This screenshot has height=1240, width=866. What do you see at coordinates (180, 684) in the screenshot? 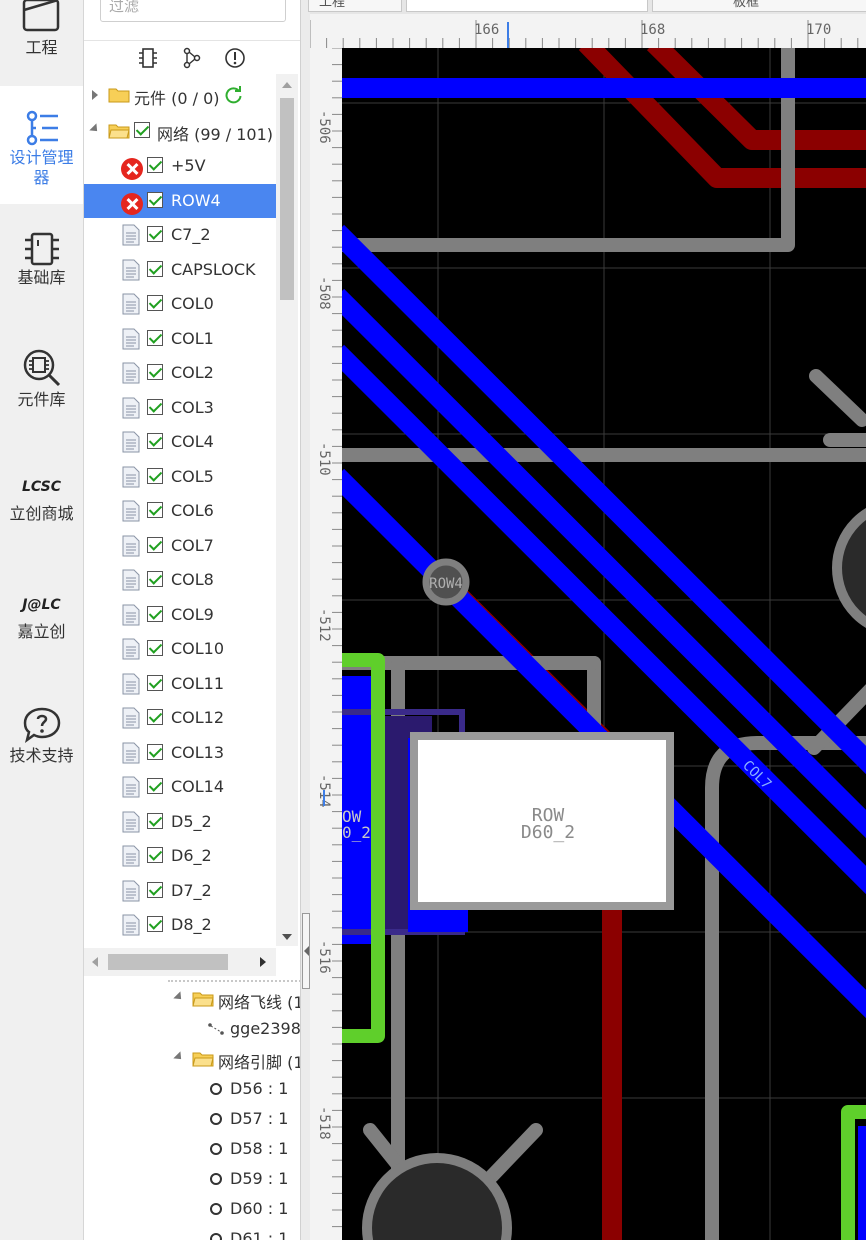
I see `net-item: COL11` at bounding box center [180, 684].